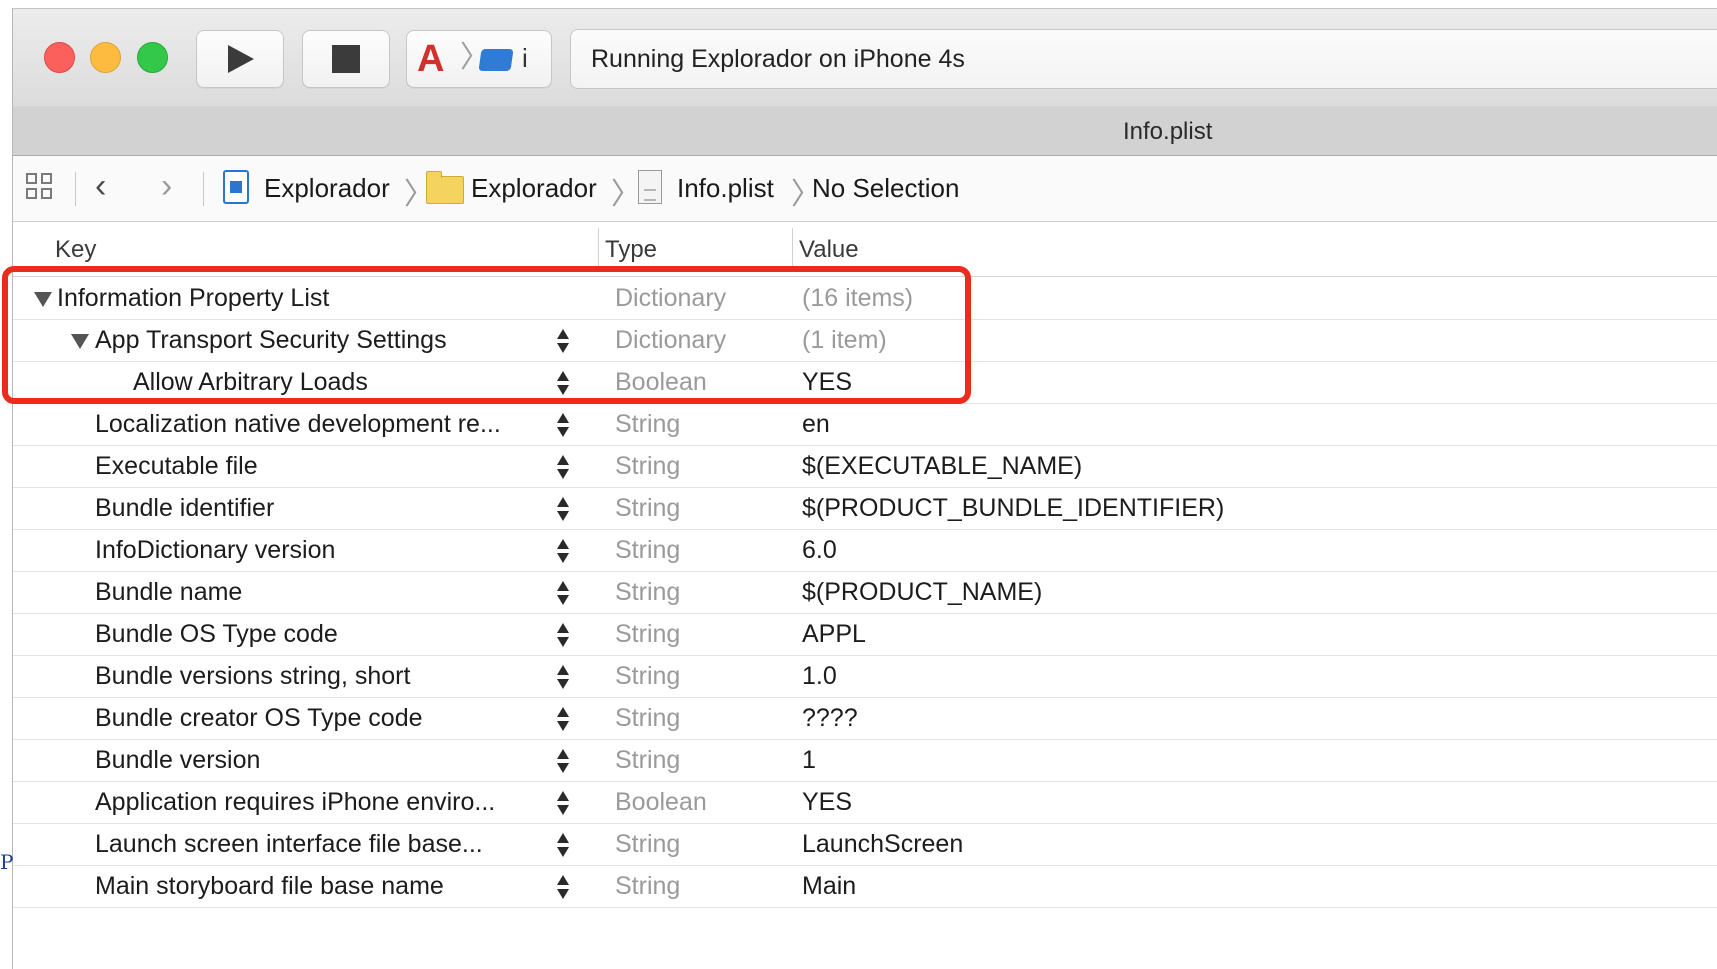 Image resolution: width=1717 pixels, height=969 pixels. Describe the element at coordinates (252, 676) in the screenshot. I see `row-key: Bundle versions string, short` at that location.